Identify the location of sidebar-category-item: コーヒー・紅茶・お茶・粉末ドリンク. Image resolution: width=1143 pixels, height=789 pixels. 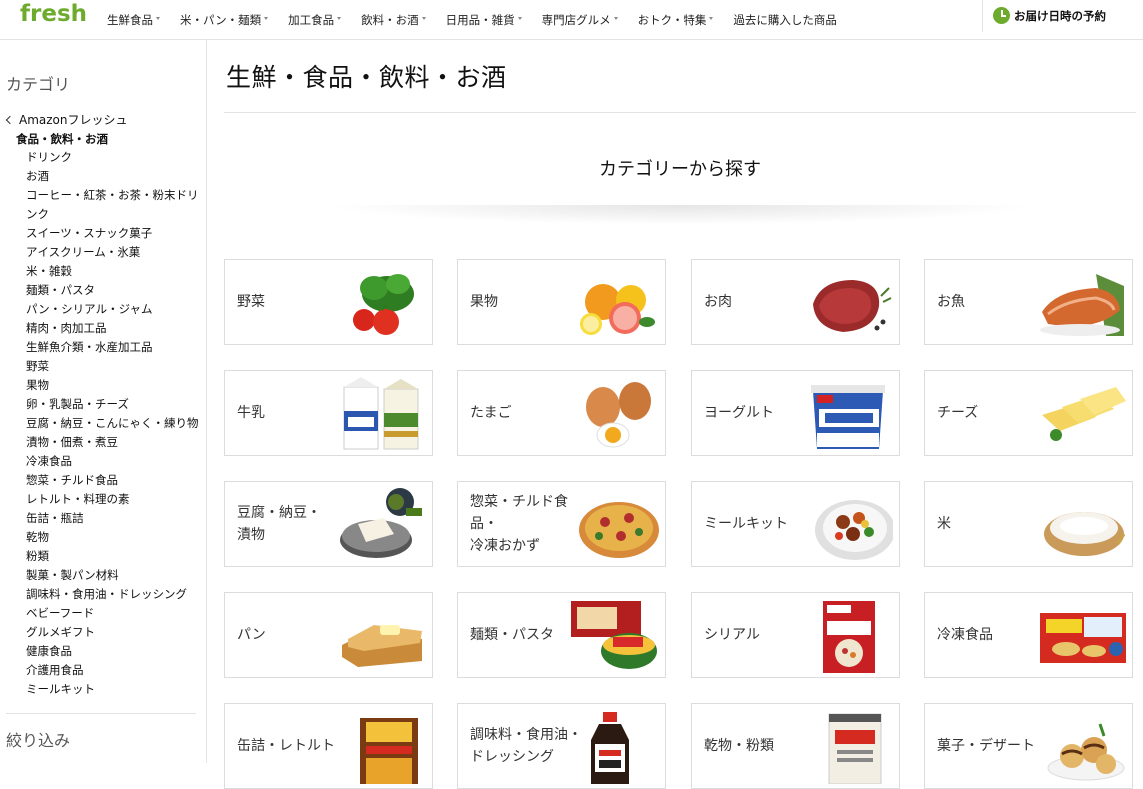
(116, 205).